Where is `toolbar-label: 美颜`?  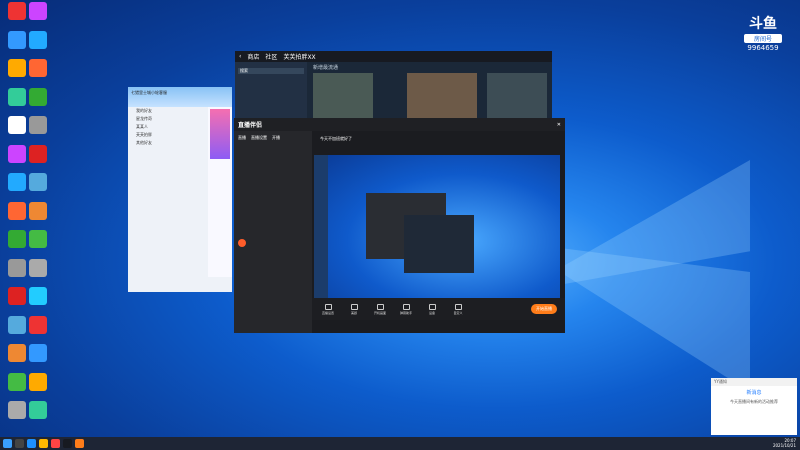
toolbar-label: 美颜 is located at coordinates (353, 312).